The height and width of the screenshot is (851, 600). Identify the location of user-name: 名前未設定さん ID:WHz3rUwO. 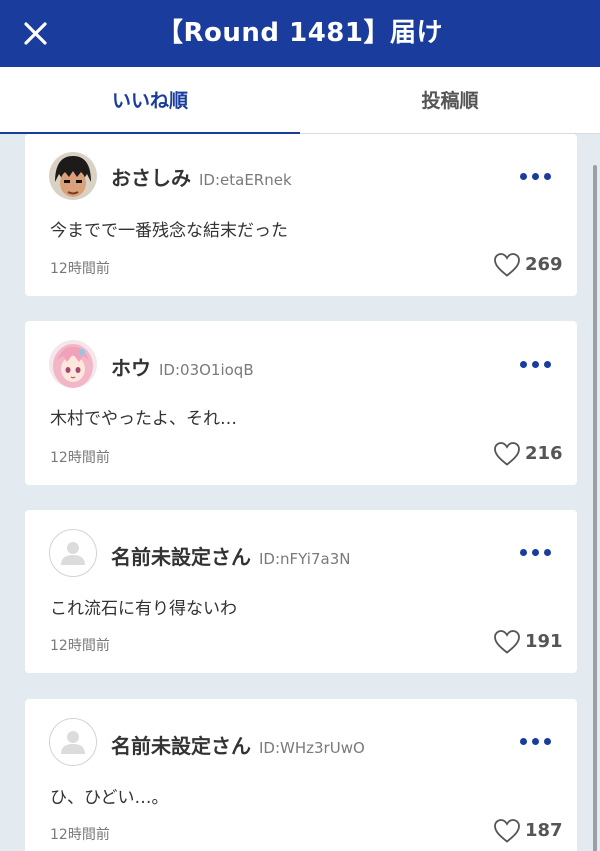
(238, 744).